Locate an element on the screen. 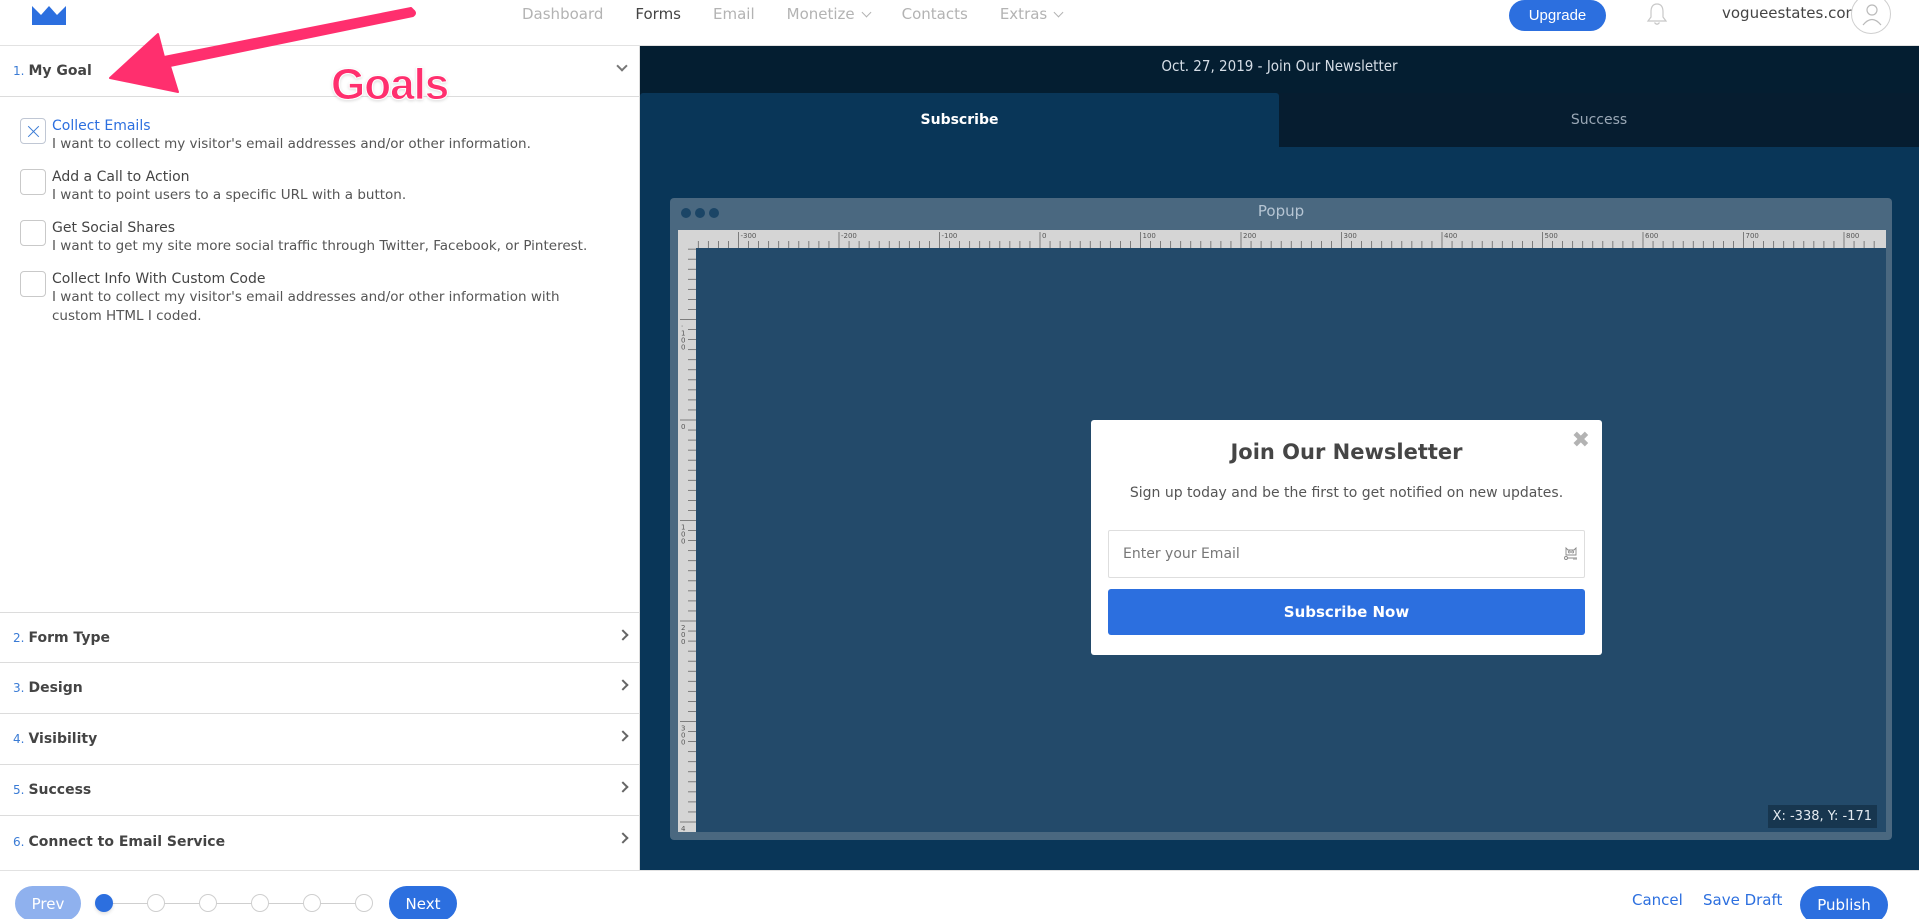 Image resolution: width=1919 pixels, height=919 pixels. user-icon is located at coordinates (1872, 15).